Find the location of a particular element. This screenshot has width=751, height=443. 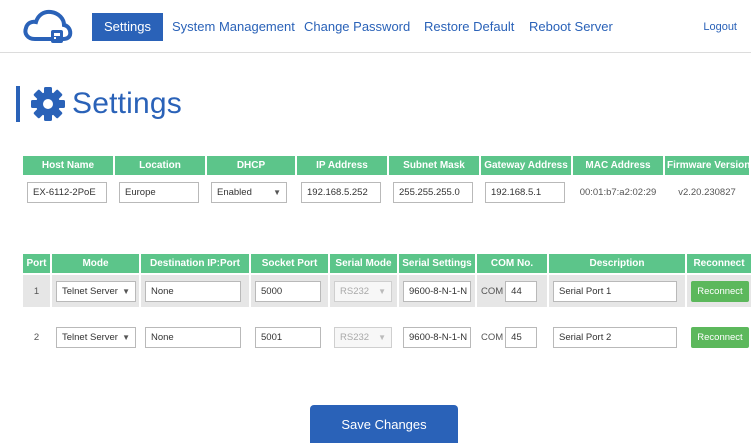

dhcp-select: Enabled ▼ is located at coordinates (249, 192).